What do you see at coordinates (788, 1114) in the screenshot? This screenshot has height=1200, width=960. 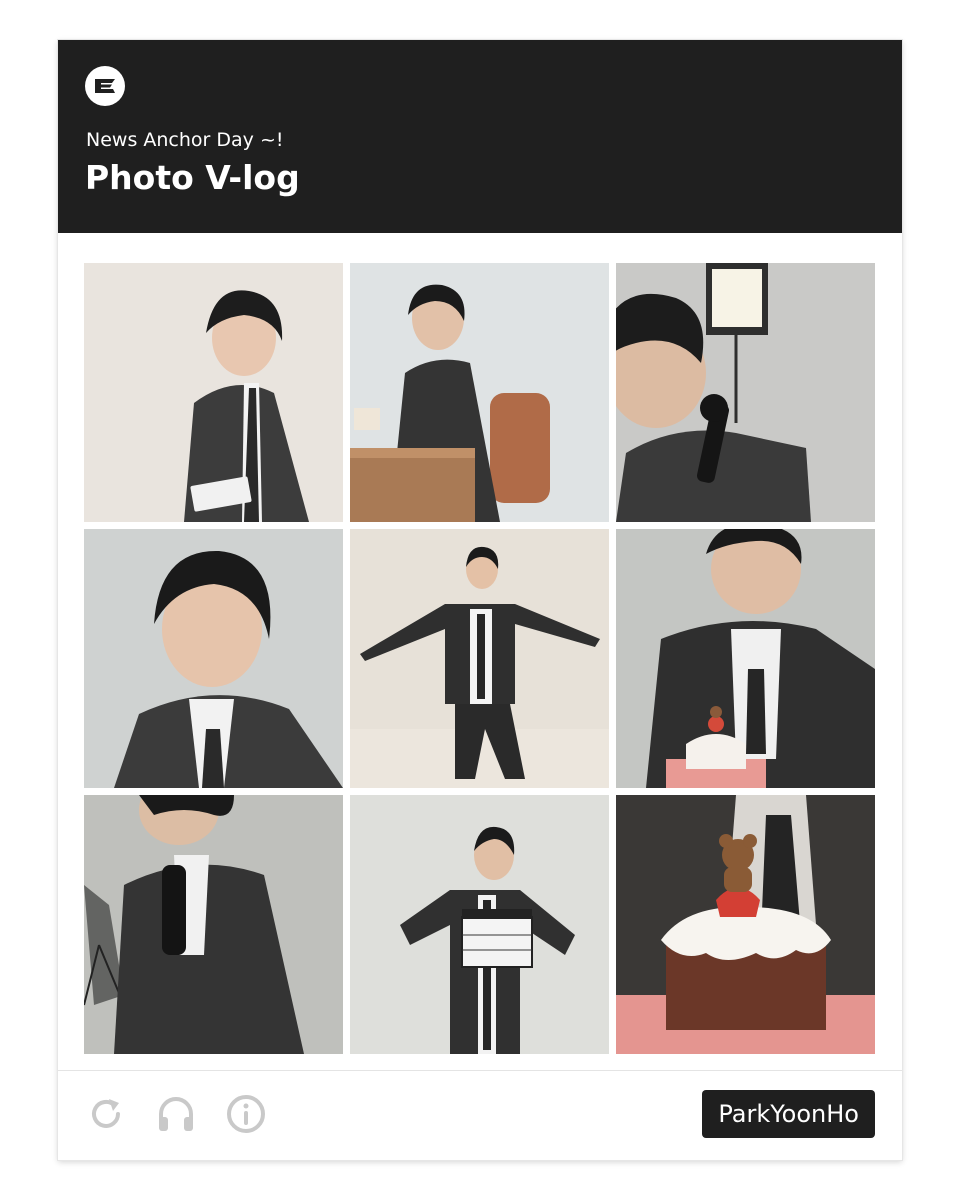 I see `username-badge: ParkYoonHo` at bounding box center [788, 1114].